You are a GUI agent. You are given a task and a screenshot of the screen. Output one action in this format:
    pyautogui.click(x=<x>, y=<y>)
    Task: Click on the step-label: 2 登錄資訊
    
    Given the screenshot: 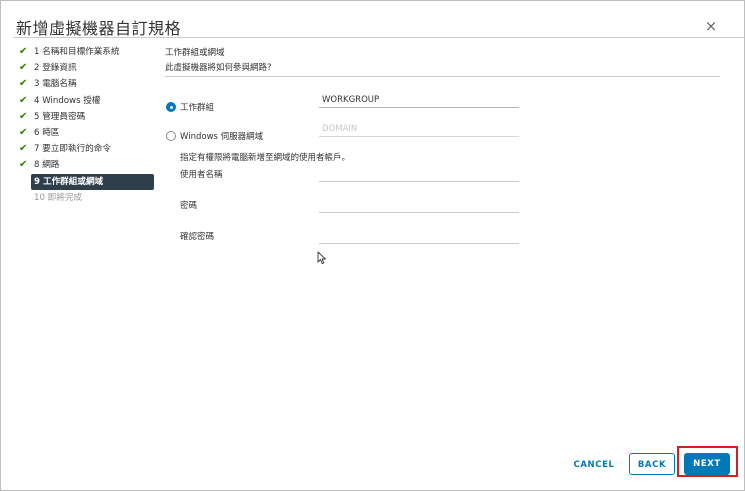 What is the action you would take?
    pyautogui.click(x=55, y=68)
    